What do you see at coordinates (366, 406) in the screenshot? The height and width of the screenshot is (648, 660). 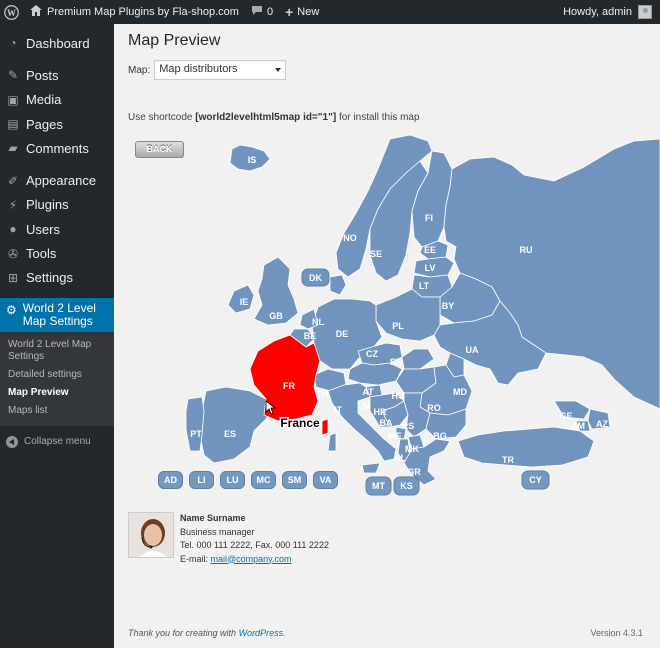 I see `label-SI: SI` at bounding box center [366, 406].